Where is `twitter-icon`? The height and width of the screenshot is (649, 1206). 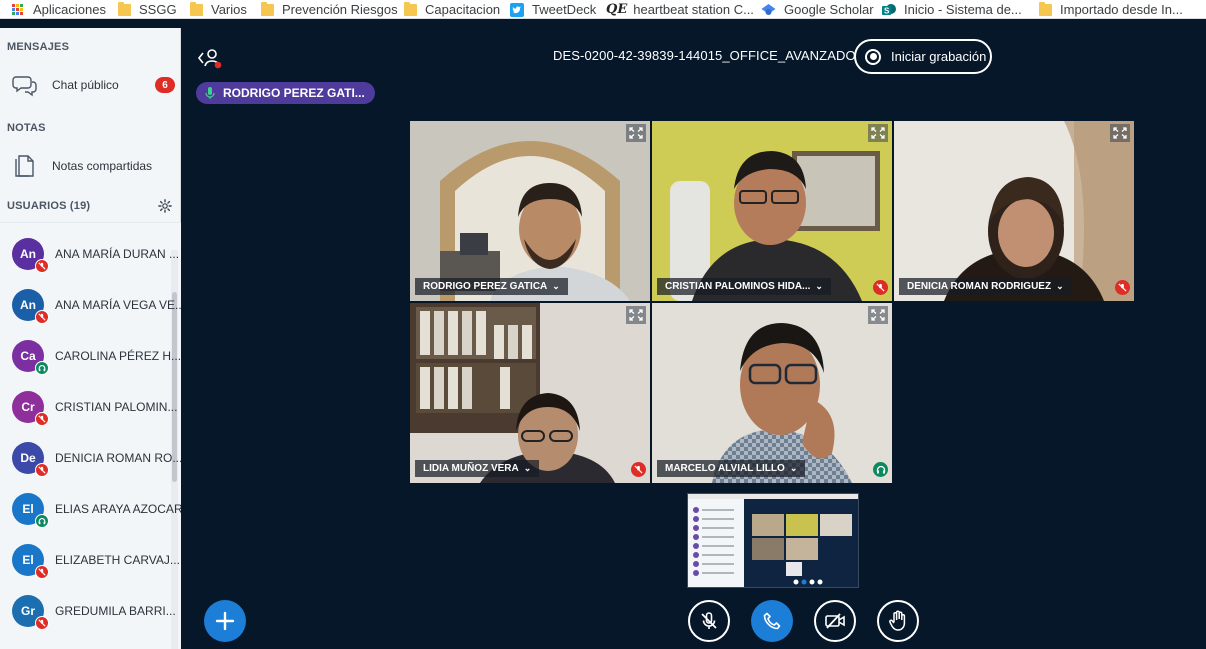 twitter-icon is located at coordinates (517, 9).